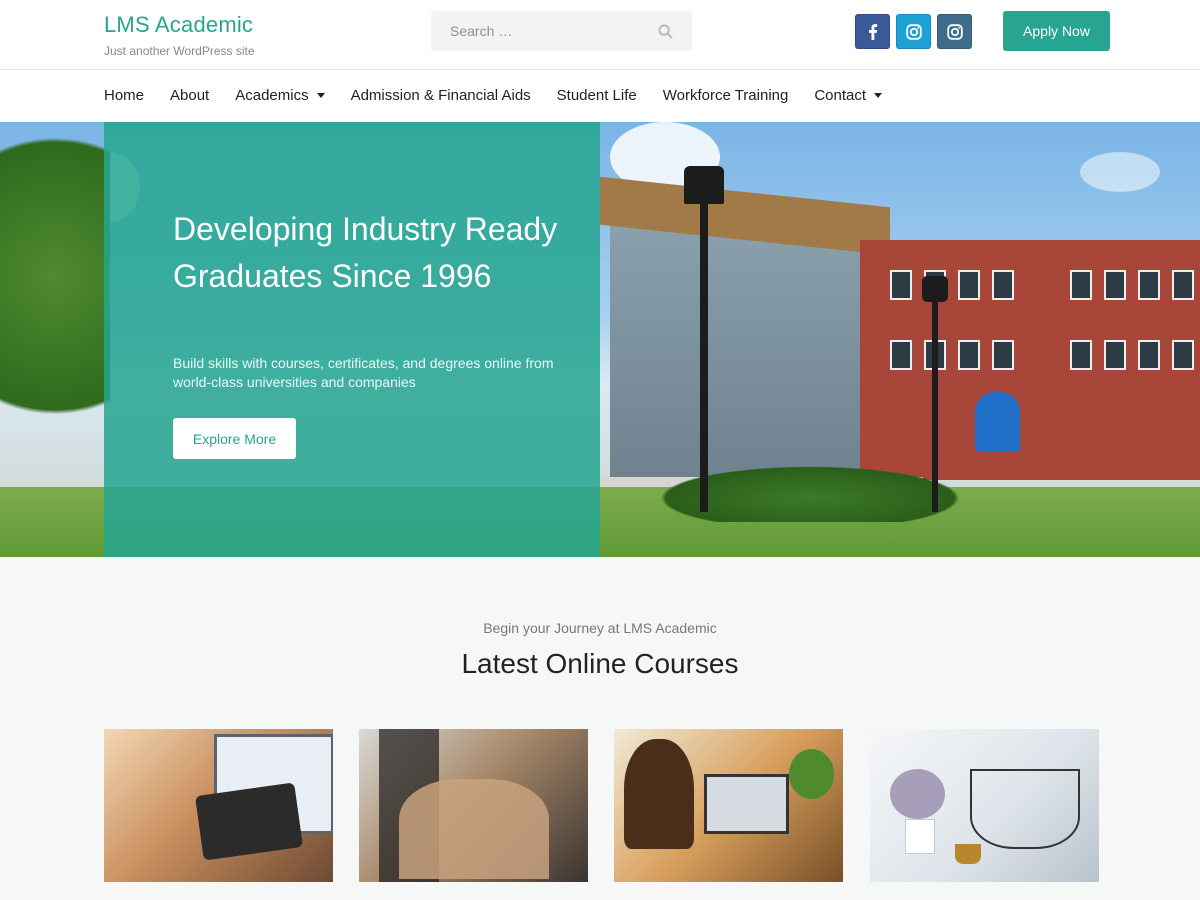 The image size is (1200, 900). I want to click on apply-now-button: Apply Now, so click(1056, 31).